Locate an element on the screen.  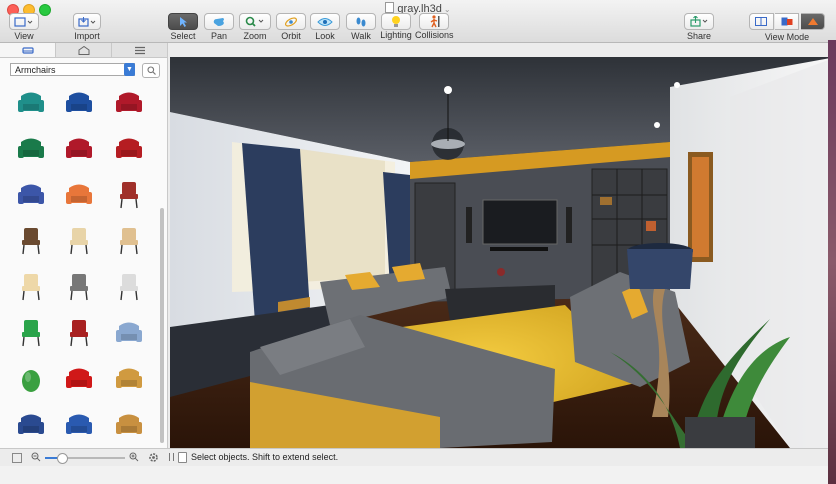
furniture-item-chair-green is located at coordinates (31, 332).